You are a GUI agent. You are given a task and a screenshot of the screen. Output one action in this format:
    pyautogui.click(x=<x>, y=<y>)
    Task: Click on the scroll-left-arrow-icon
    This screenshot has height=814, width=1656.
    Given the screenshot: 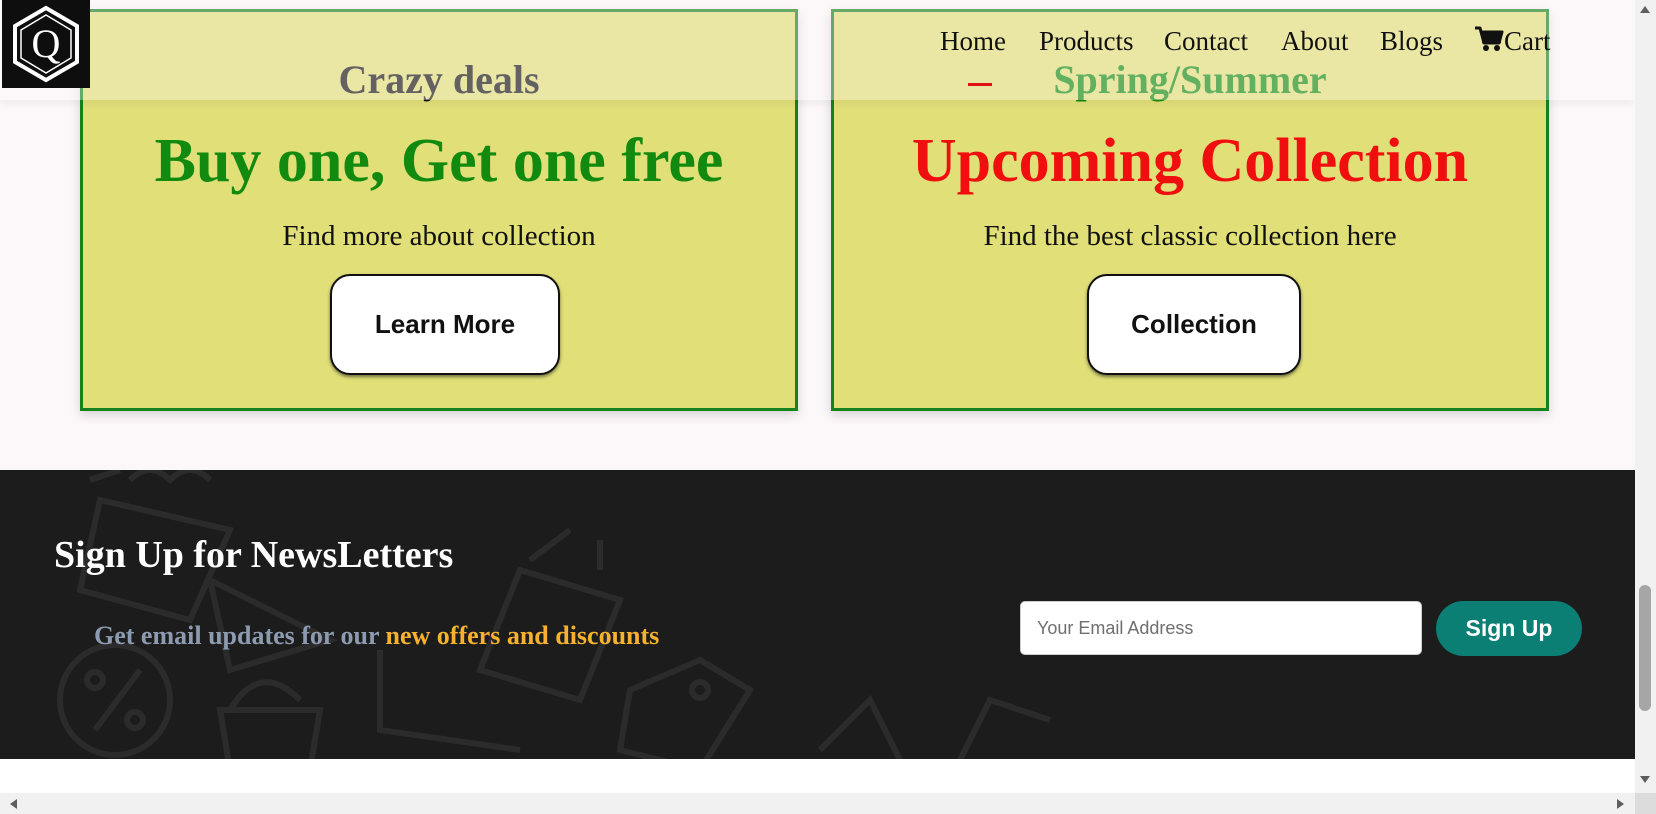 What is the action you would take?
    pyautogui.click(x=13, y=804)
    